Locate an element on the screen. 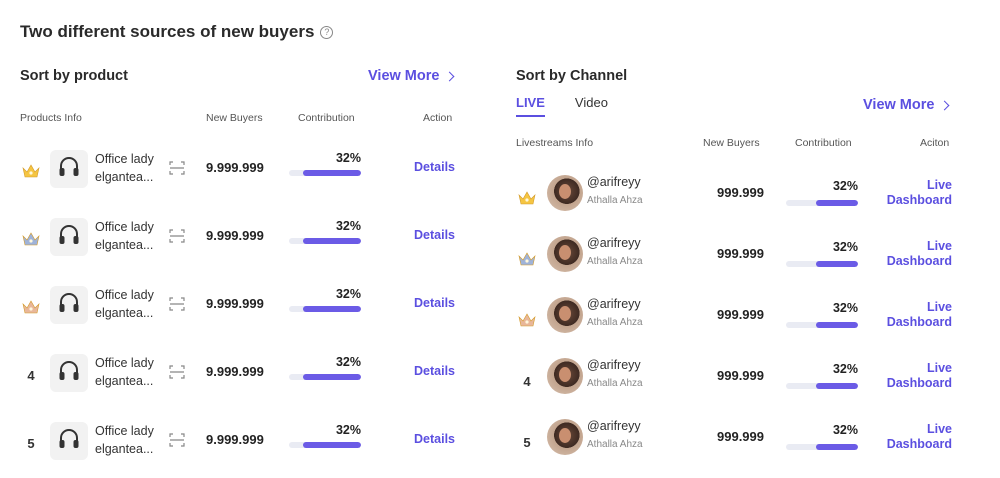 The width and height of the screenshot is (1000, 478). product-view-more-link: View More is located at coordinates (411, 76).